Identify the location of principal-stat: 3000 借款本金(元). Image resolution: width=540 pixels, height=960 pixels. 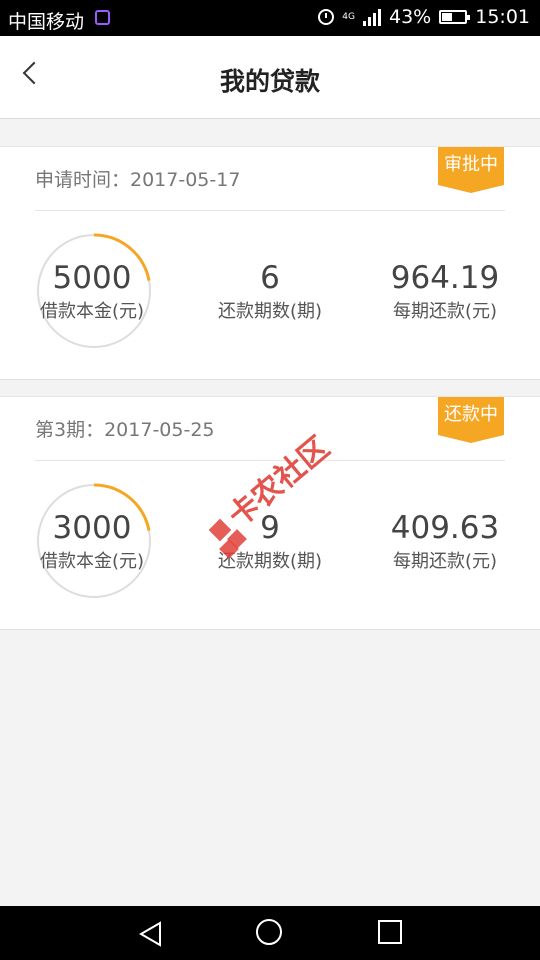
(92, 542).